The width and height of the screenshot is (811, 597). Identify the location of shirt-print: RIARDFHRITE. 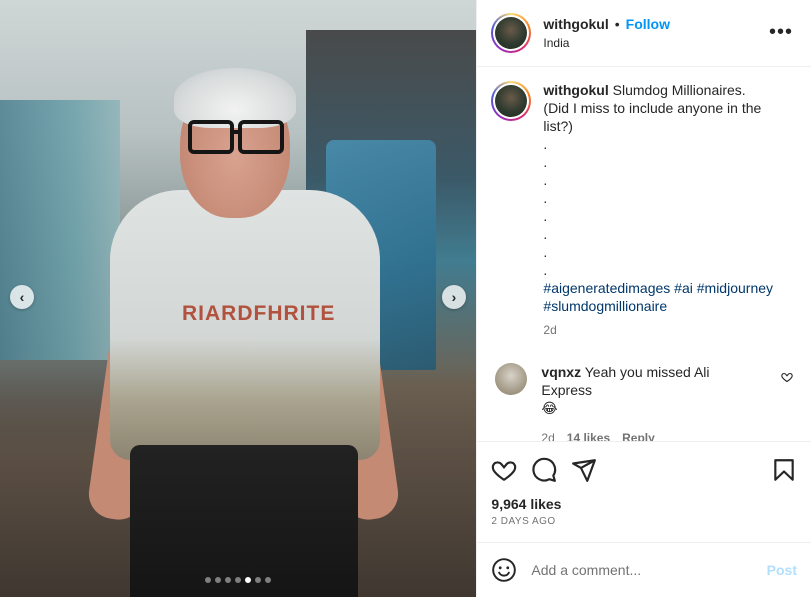
(259, 313).